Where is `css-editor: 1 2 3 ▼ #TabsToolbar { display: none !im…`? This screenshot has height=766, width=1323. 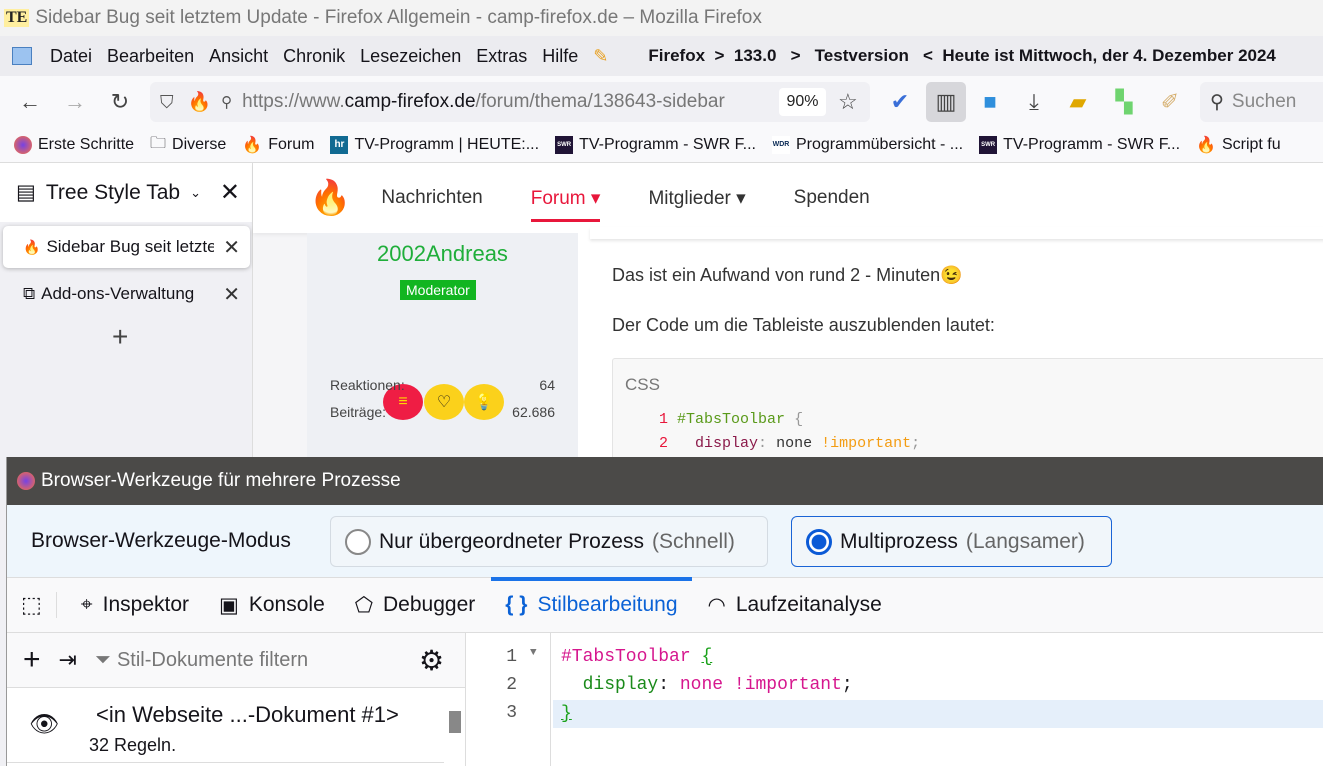 css-editor: 1 2 3 ▼ #TabsToolbar { display: none !im… is located at coordinates (894, 699).